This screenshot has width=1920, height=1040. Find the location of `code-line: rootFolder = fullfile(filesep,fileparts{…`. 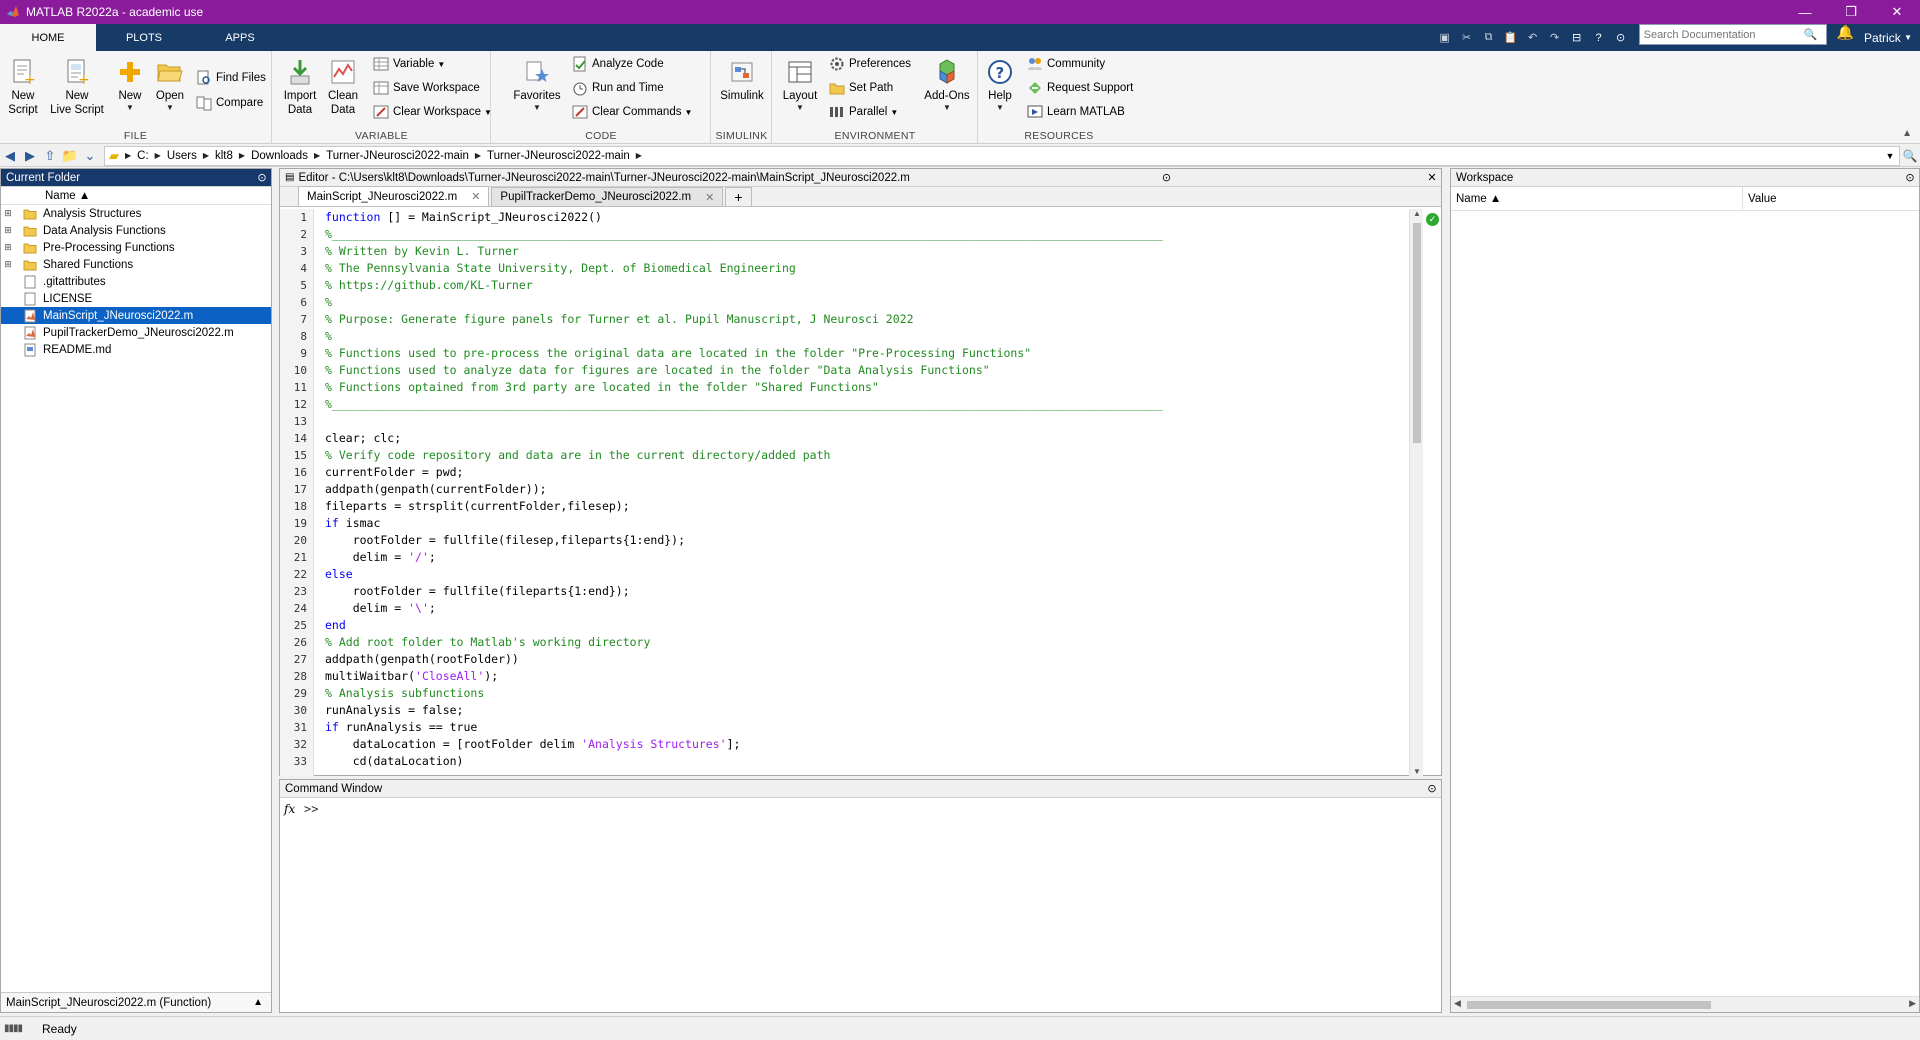

code-line: rootFolder = fullfile(filesep,fileparts{… is located at coordinates (744, 540).